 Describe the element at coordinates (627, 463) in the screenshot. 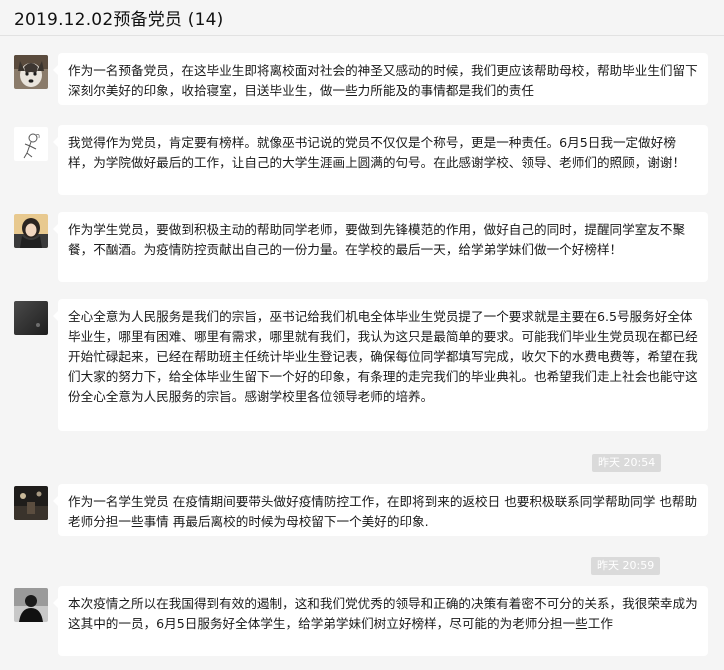

I see `timestamp-badge: 昨天 20:54` at that location.